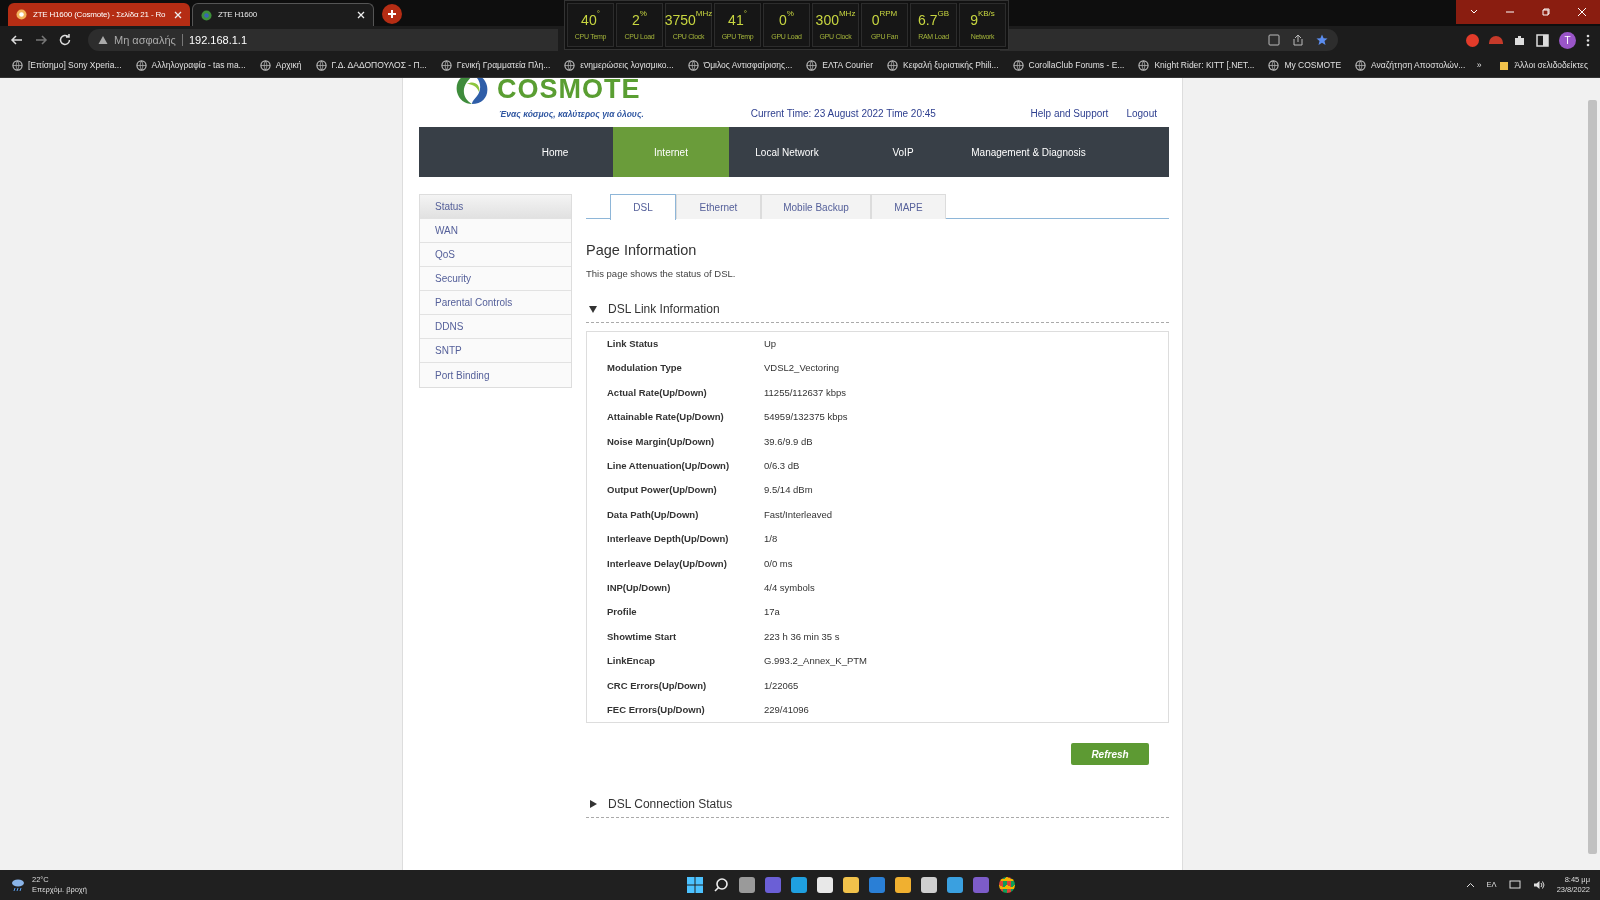  What do you see at coordinates (1519, 40) in the screenshot?
I see `puzzle-icon` at bounding box center [1519, 40].